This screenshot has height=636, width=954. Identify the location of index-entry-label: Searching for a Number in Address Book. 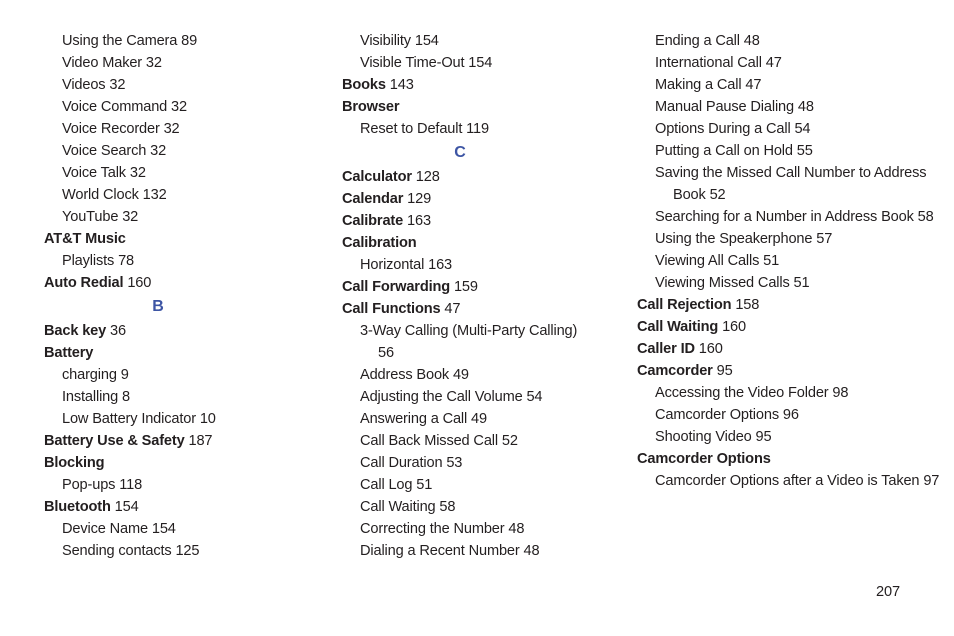
(784, 217).